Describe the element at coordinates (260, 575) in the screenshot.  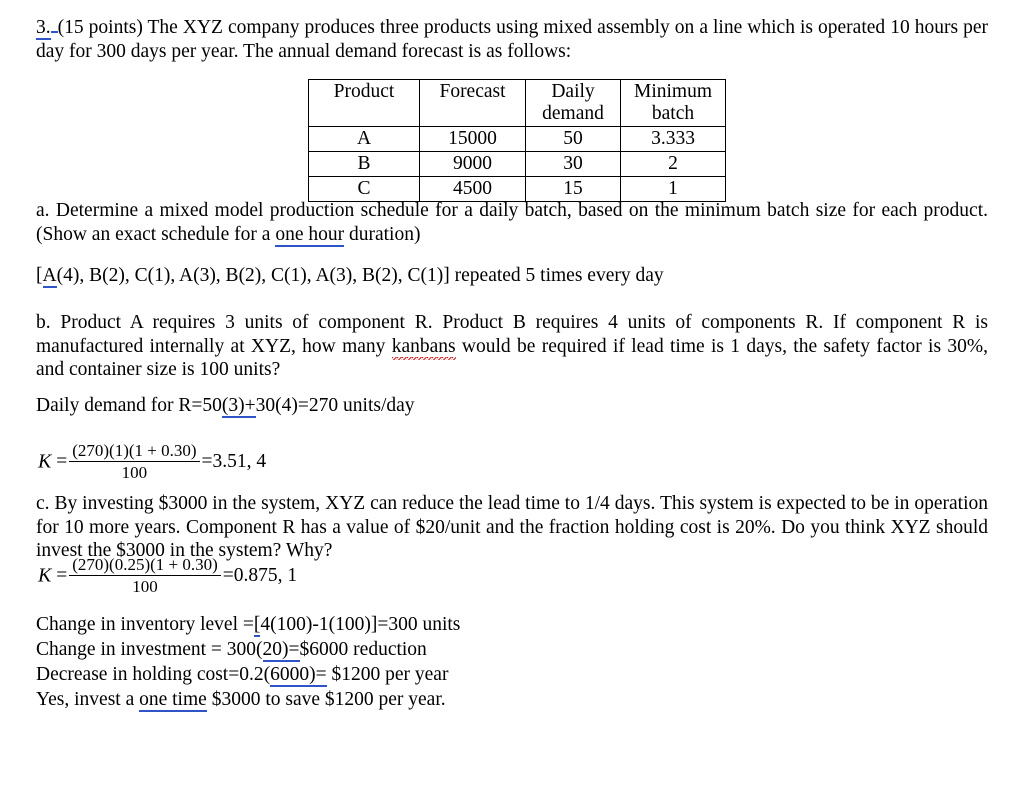
I see `formula-c-result: =0.875, 1` at that location.